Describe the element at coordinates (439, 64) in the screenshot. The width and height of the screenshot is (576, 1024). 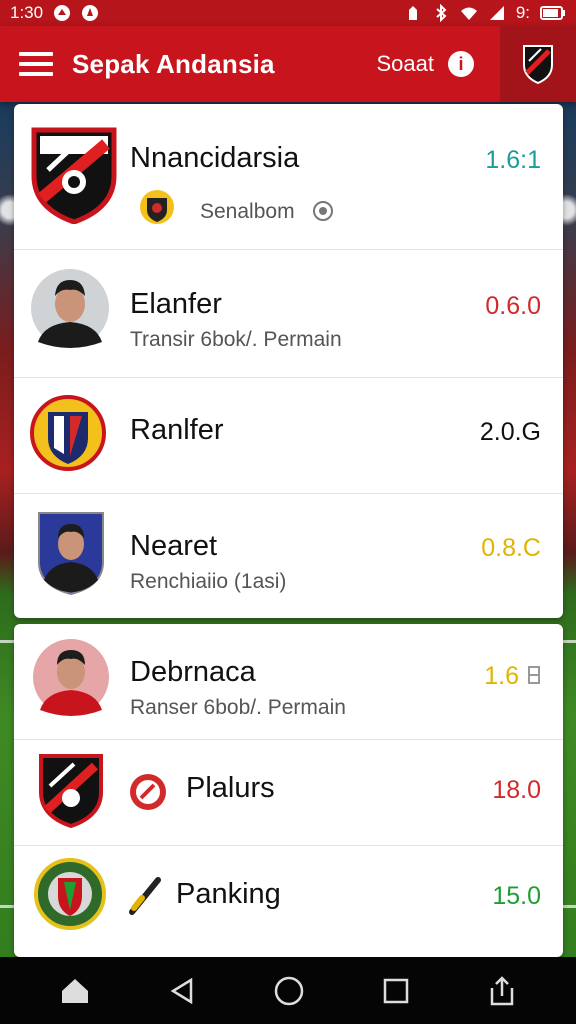
I see `search-button: Soaat i` at that location.